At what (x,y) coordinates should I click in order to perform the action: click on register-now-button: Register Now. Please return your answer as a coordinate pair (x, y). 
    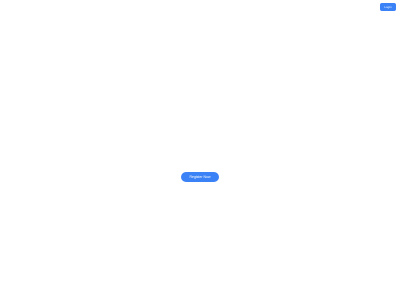
    Looking at the image, I should click on (200, 177).